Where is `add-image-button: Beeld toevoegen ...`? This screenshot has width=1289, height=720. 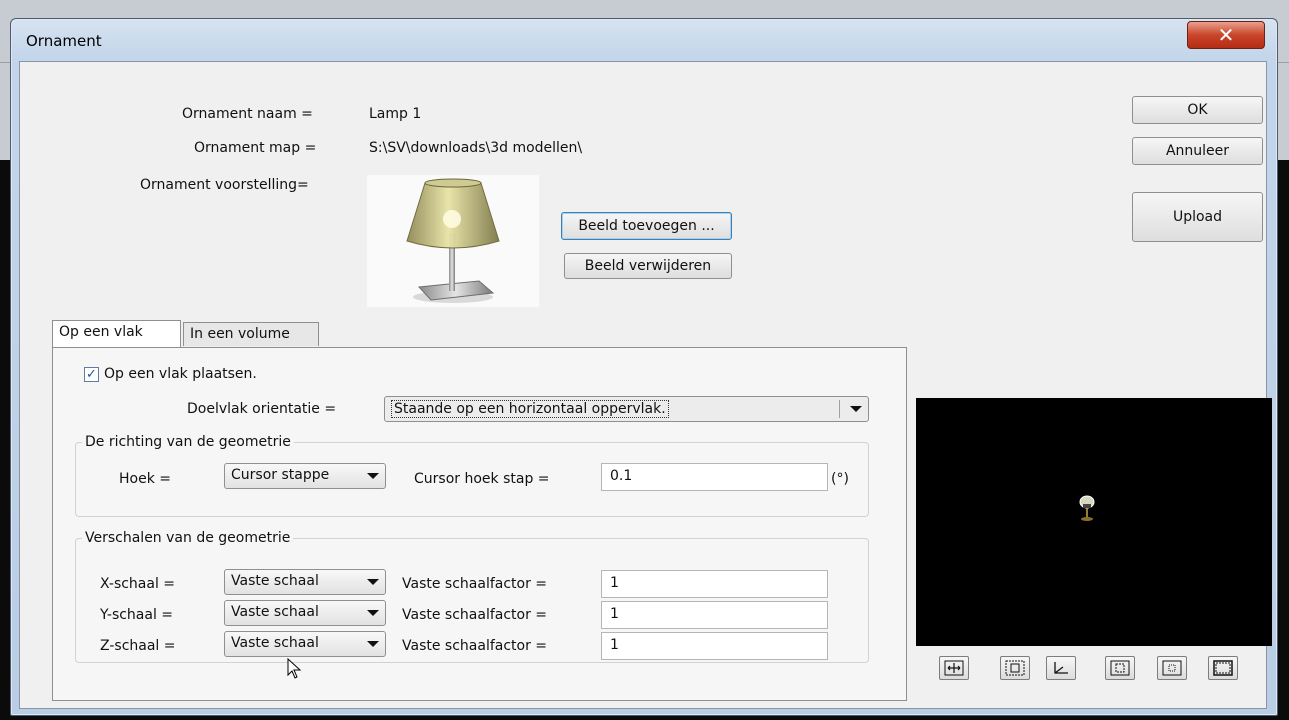 add-image-button: Beeld toevoegen ... is located at coordinates (646, 226).